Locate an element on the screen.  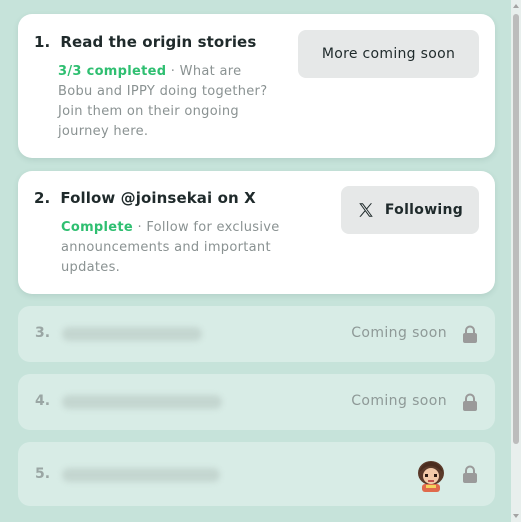
x-logo-icon is located at coordinates (366, 210).